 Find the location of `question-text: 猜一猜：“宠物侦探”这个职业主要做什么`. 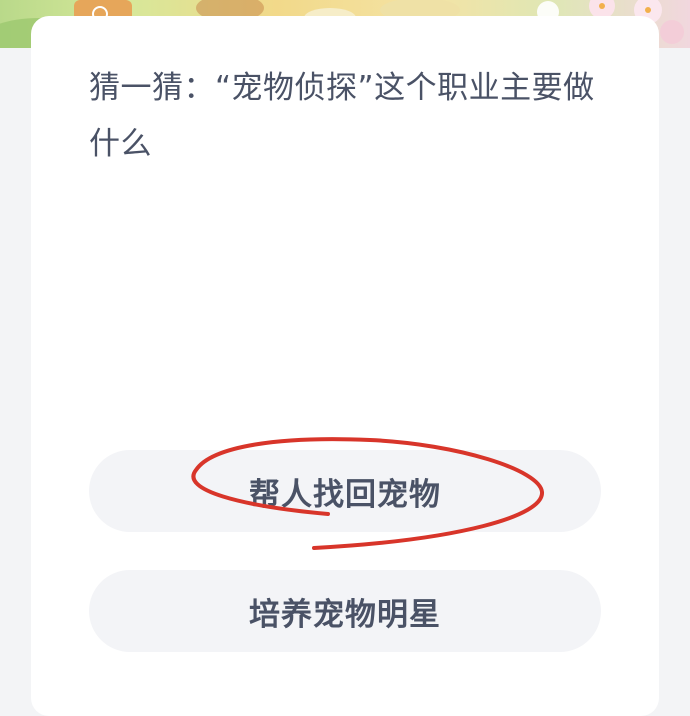

question-text: 猜一猜：“宠物侦探”这个职业主要做什么 is located at coordinates (342, 116).